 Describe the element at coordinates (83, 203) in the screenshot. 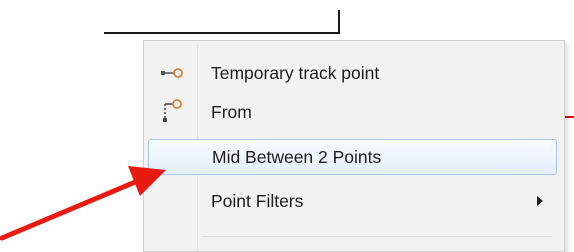

I see `annotation-arrow-icon` at that location.